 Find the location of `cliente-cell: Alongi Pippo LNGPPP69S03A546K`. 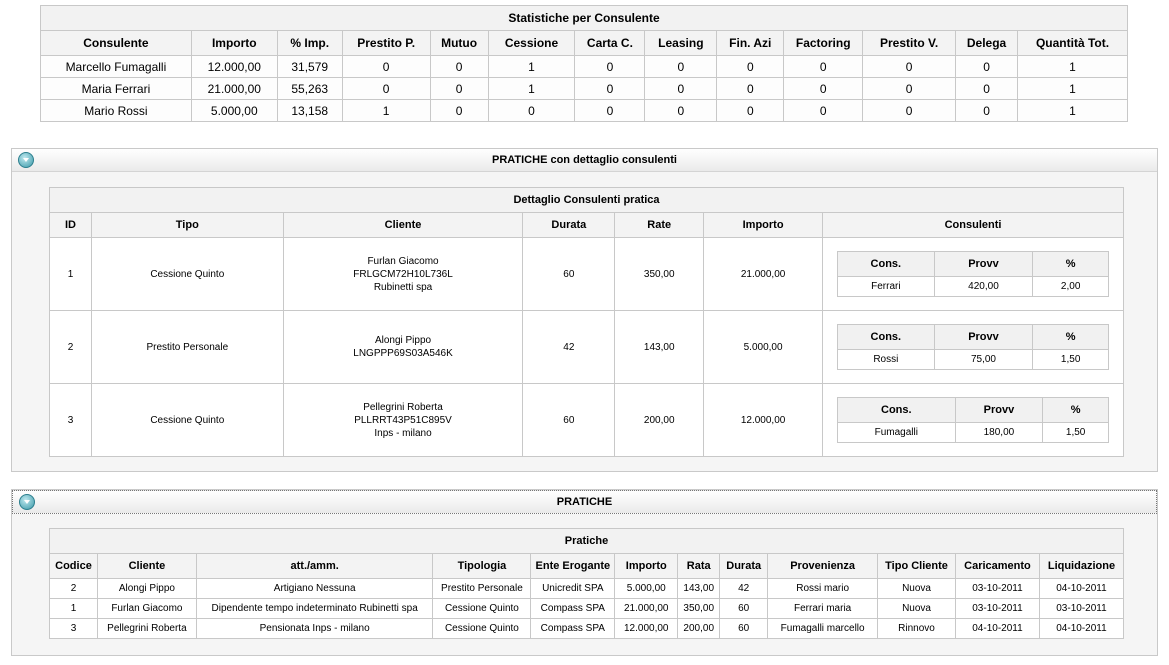

cliente-cell: Alongi Pippo LNGPPP69S03A546K is located at coordinates (403, 347).